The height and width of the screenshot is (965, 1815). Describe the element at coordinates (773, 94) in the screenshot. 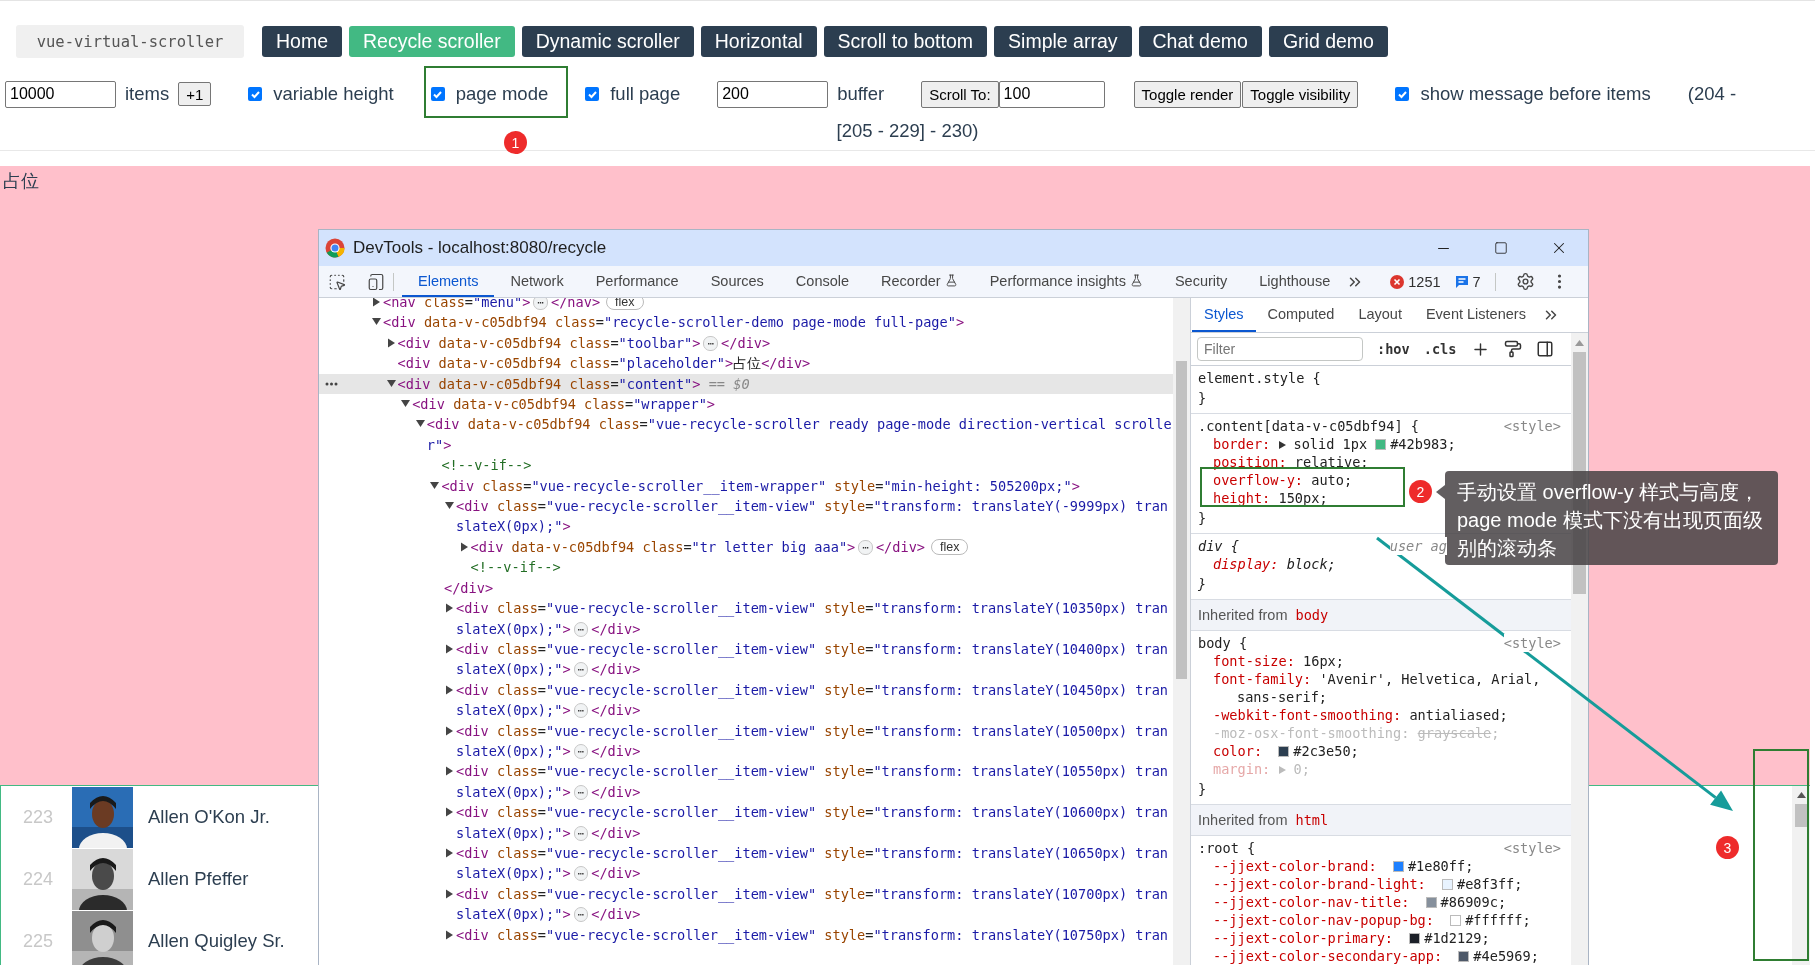

I see `buffer-field: 200` at that location.